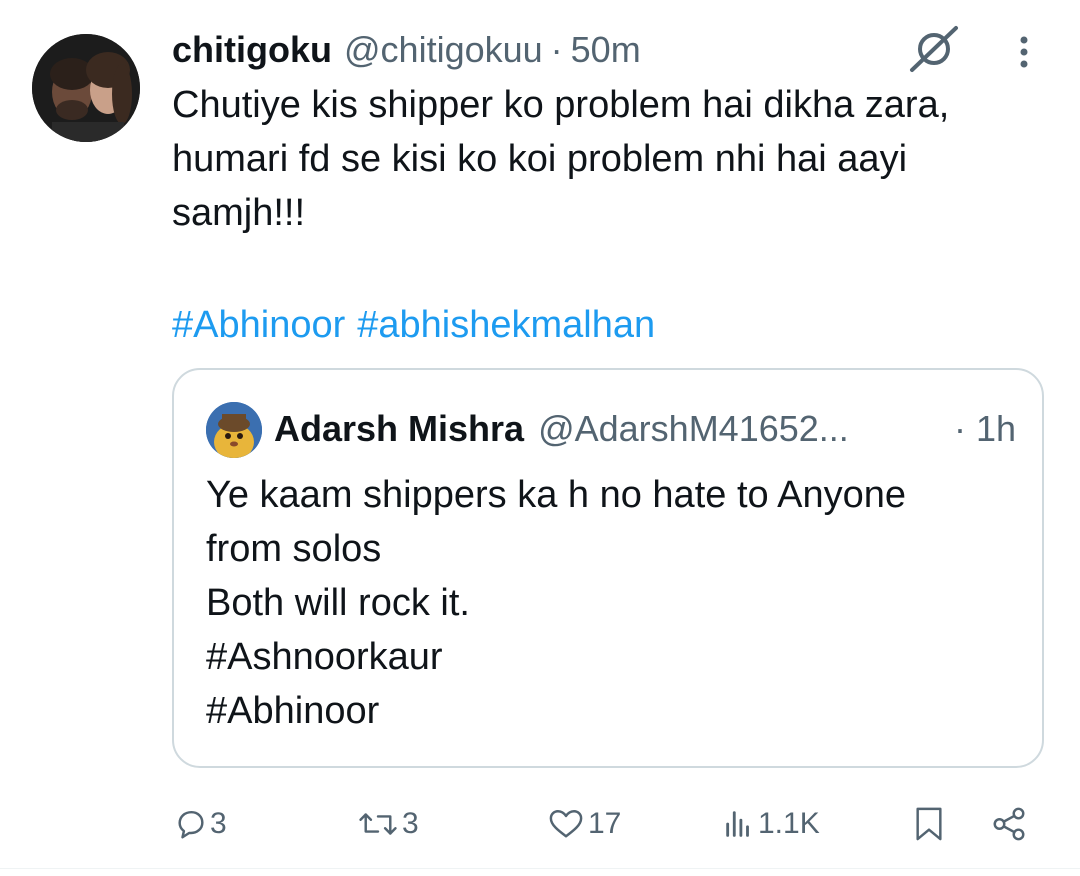 The image size is (1080, 876). Describe the element at coordinates (605, 823) in the screenshot. I see `like-count: 17` at that location.